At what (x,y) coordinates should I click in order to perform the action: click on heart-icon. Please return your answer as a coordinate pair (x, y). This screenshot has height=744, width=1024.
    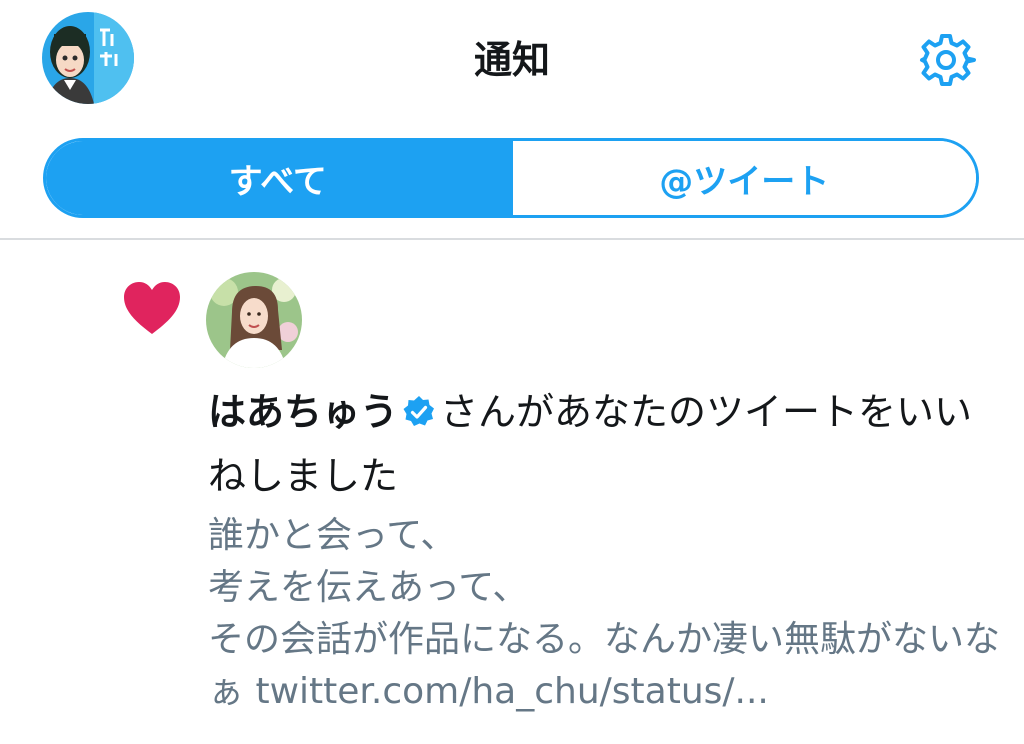
    Looking at the image, I should click on (152, 308).